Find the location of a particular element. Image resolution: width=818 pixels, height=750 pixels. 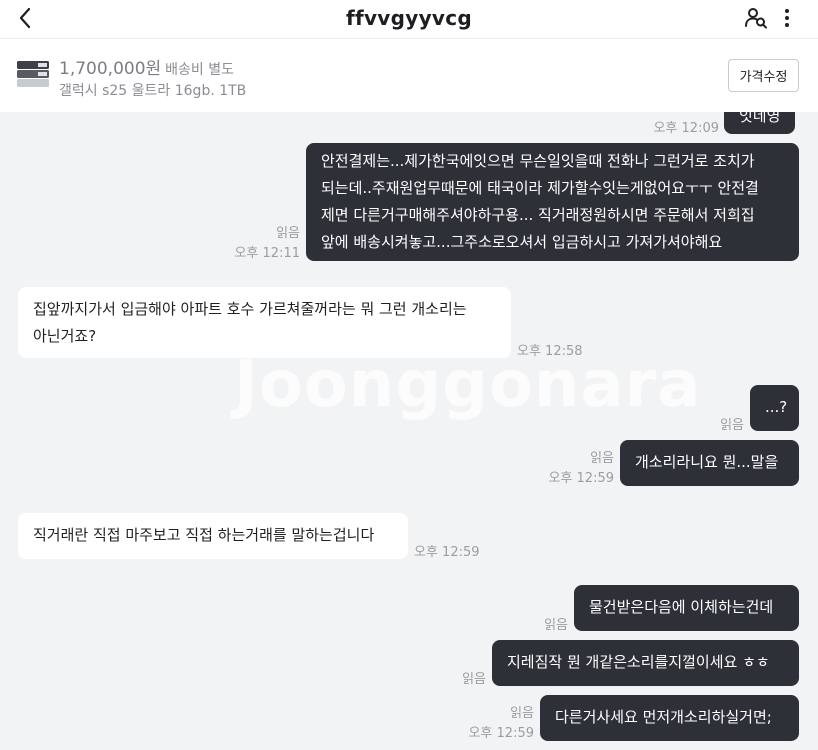

message-text: 지레짐작 뭔 개같은소리를지껄이세요 ㅎㅎ is located at coordinates (638, 662).